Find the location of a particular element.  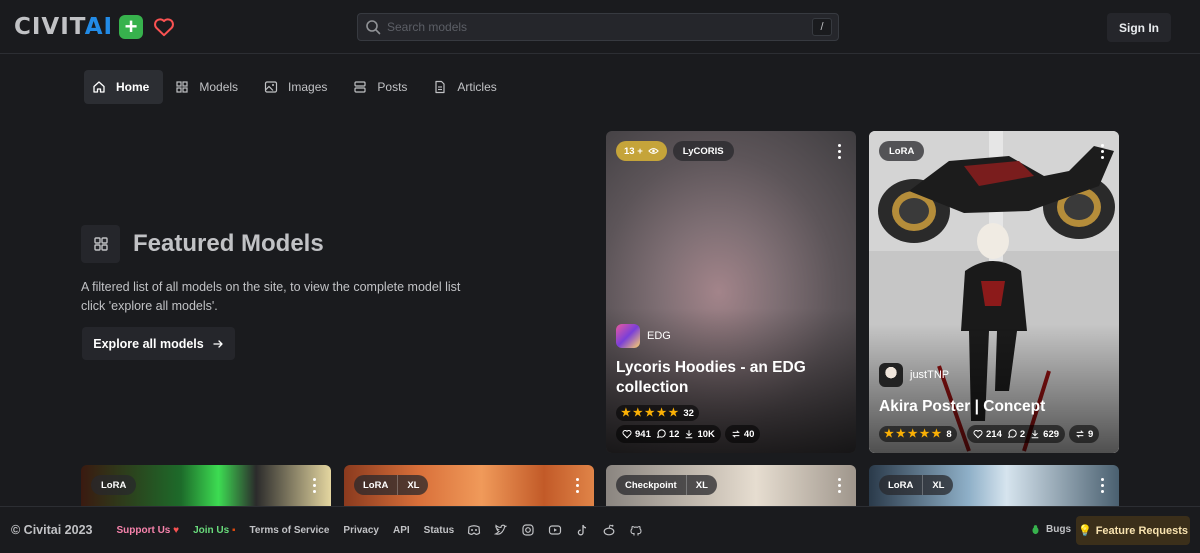

model-type-badge: Checkpoint XL is located at coordinates (666, 485).